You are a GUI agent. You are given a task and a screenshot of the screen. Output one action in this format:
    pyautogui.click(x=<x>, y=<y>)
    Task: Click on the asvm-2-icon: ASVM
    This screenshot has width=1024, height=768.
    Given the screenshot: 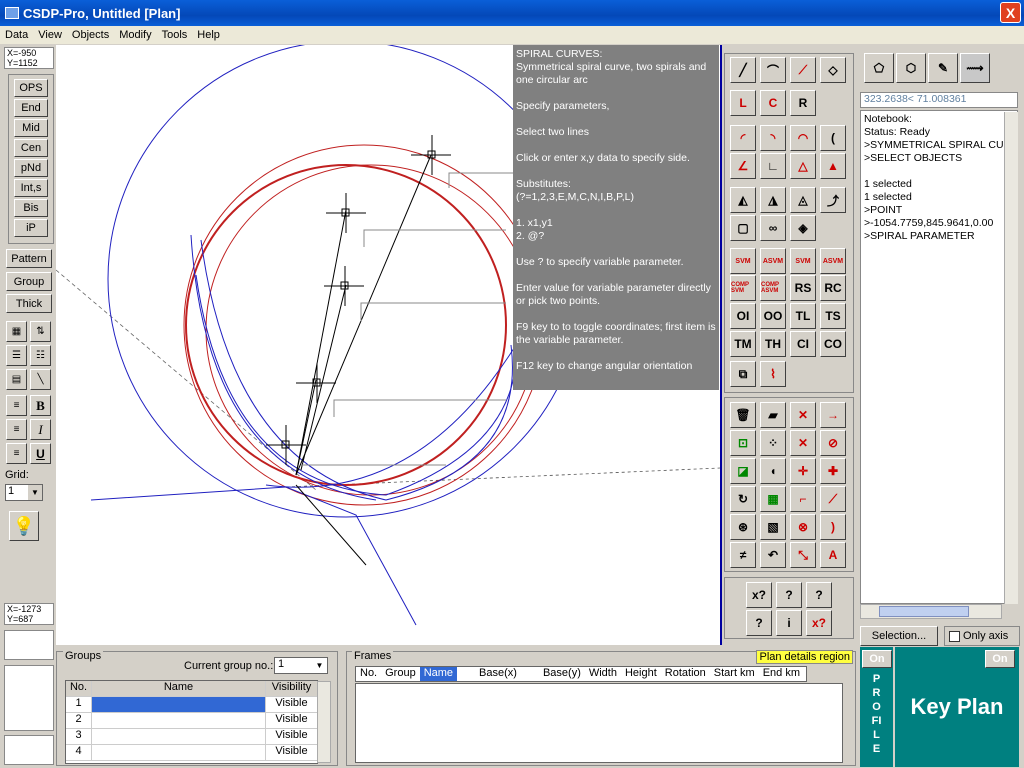 What is the action you would take?
    pyautogui.click(x=833, y=261)
    